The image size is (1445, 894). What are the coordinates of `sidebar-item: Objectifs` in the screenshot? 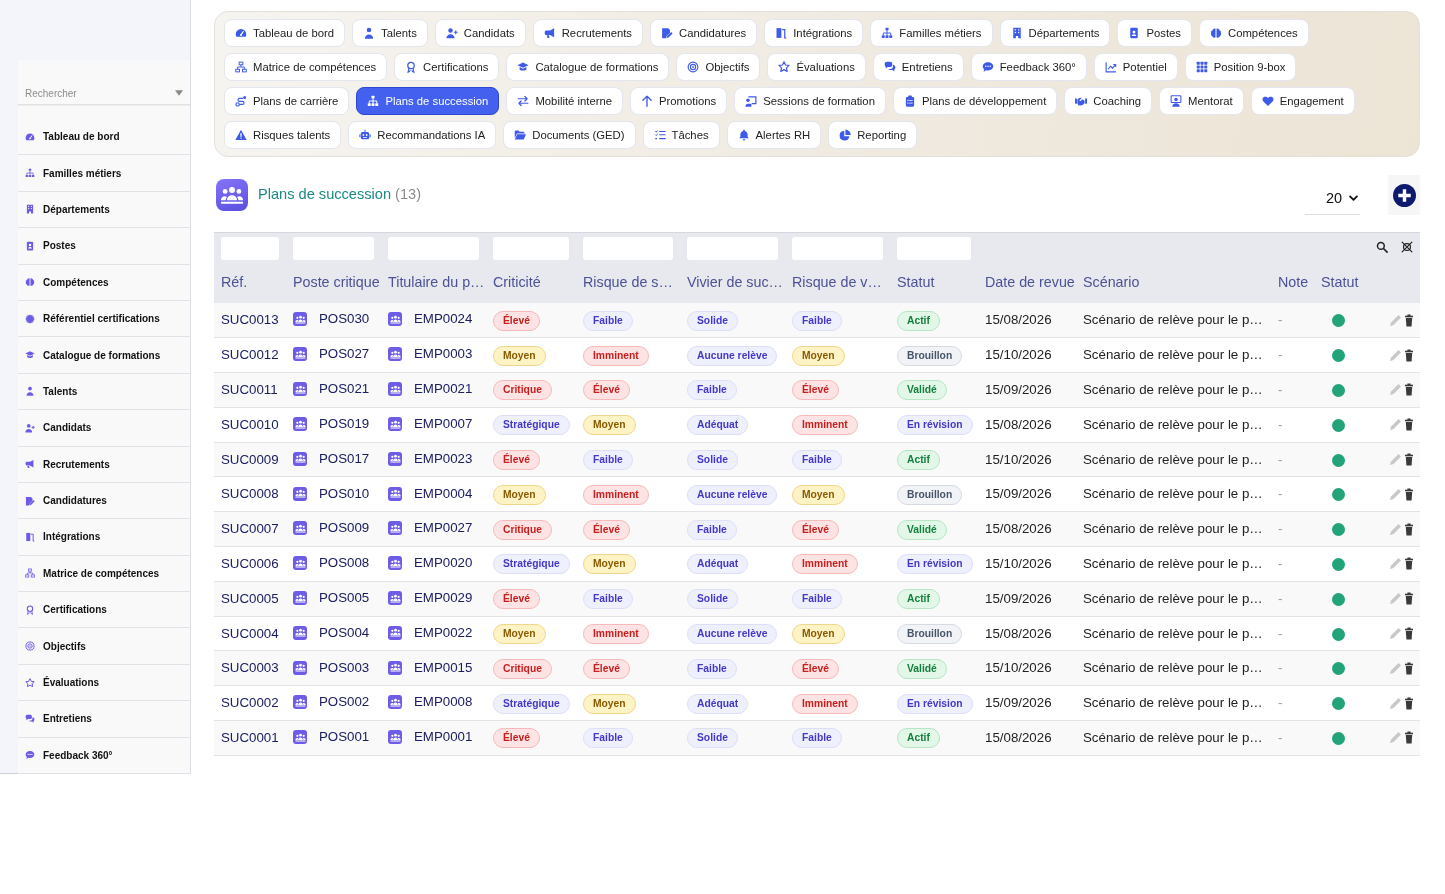 It's located at (104, 646).